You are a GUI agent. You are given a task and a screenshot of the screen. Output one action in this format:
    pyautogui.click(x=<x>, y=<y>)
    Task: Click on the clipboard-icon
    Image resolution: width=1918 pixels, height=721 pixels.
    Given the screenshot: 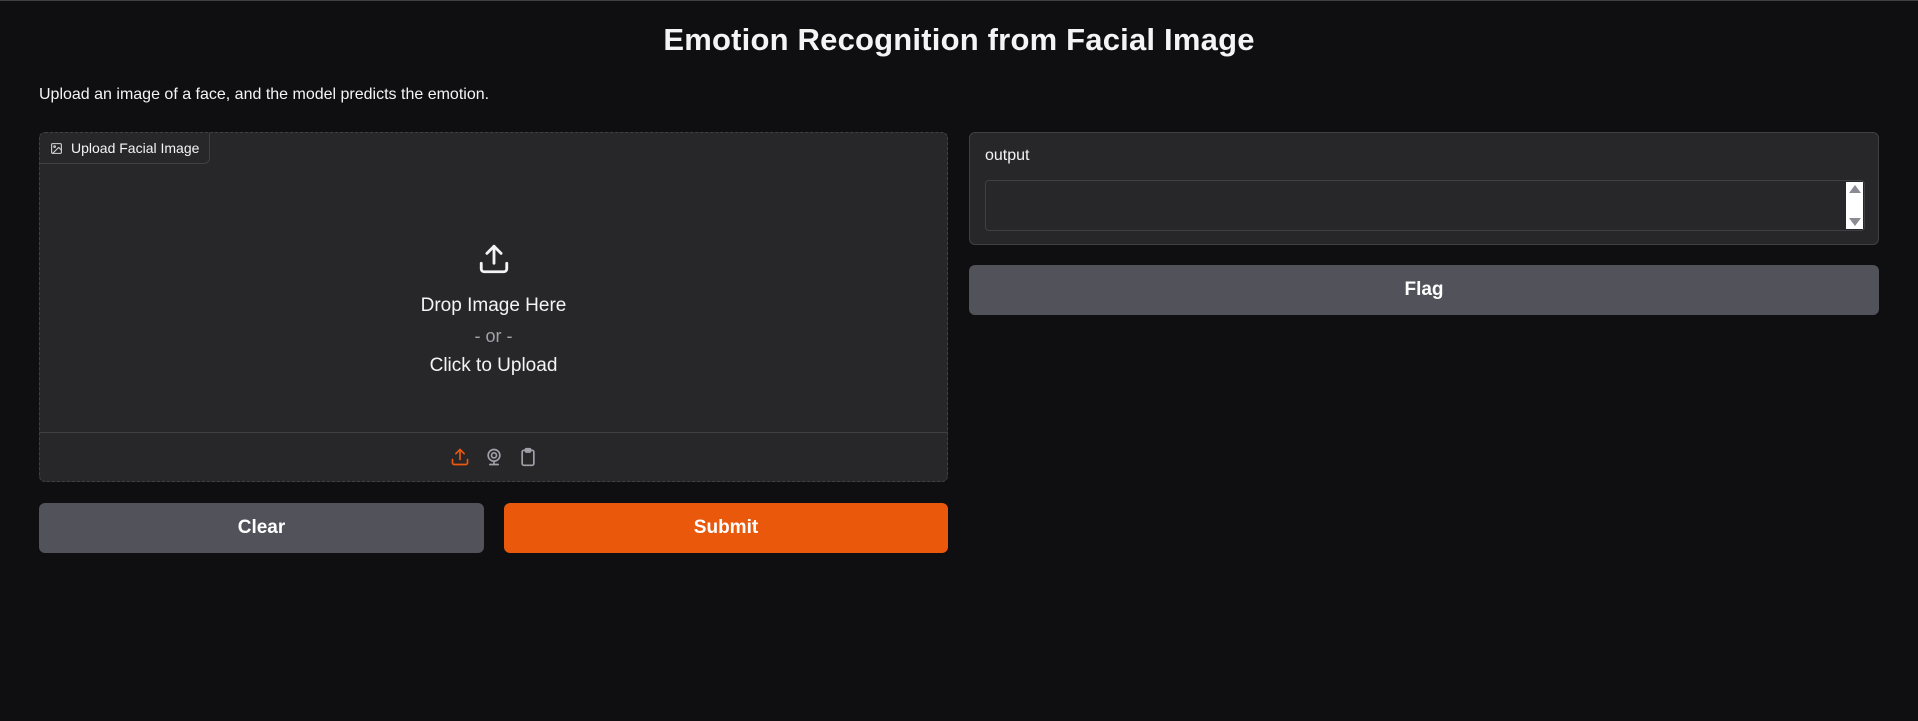 What is the action you would take?
    pyautogui.click(x=528, y=457)
    